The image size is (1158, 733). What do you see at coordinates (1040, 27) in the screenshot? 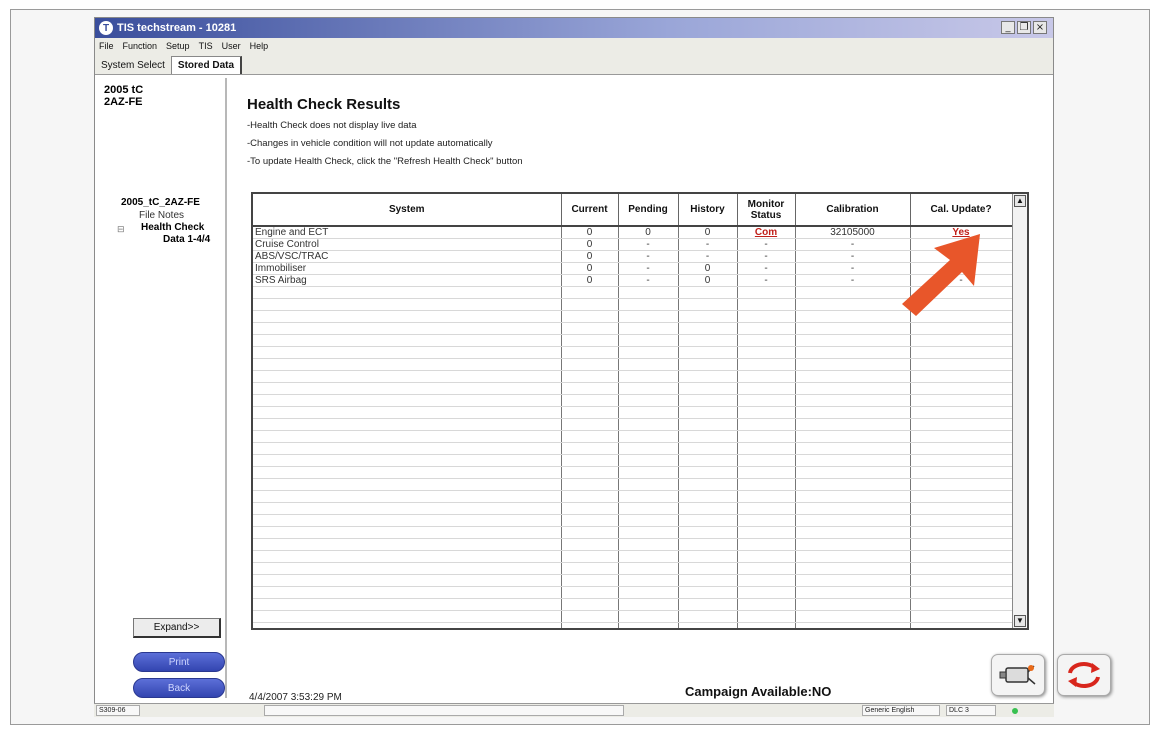
I see `close-button: ×` at bounding box center [1040, 27].